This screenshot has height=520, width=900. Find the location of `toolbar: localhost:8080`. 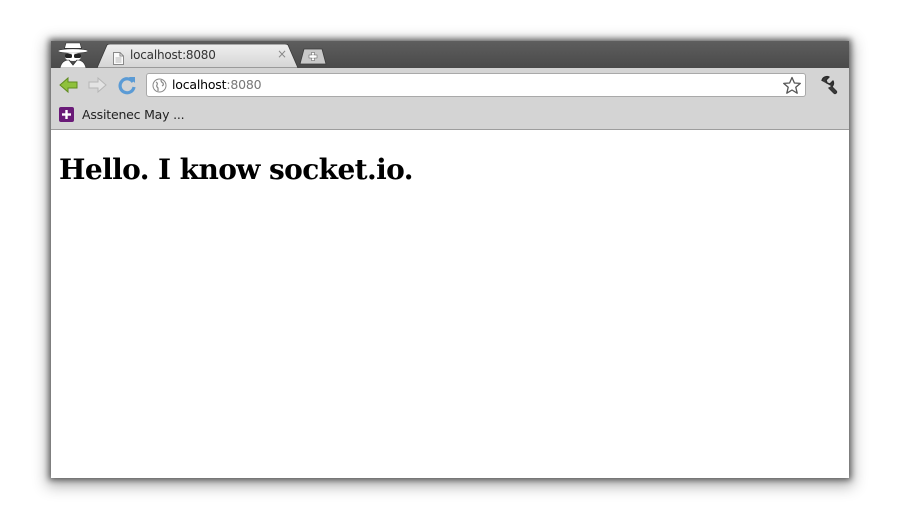

toolbar: localhost:8080 is located at coordinates (450, 85).